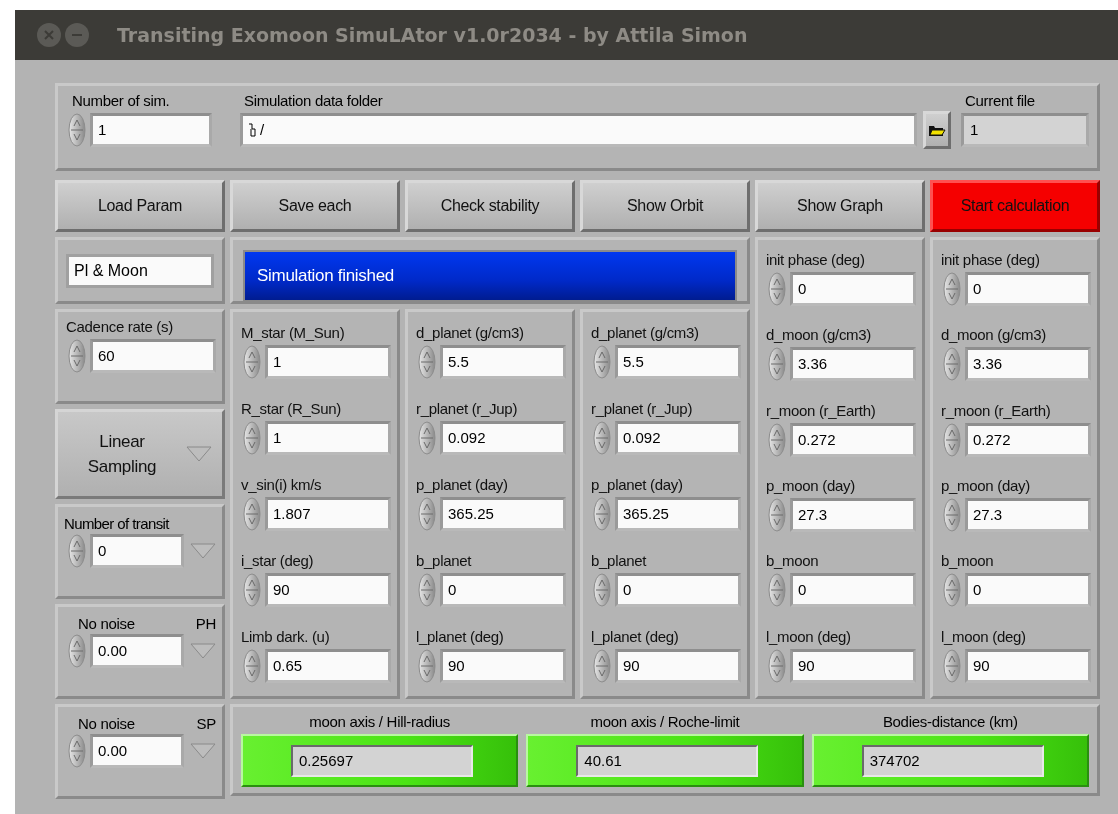  Describe the element at coordinates (205, 623) in the screenshot. I see `noise-tag: PH` at that location.